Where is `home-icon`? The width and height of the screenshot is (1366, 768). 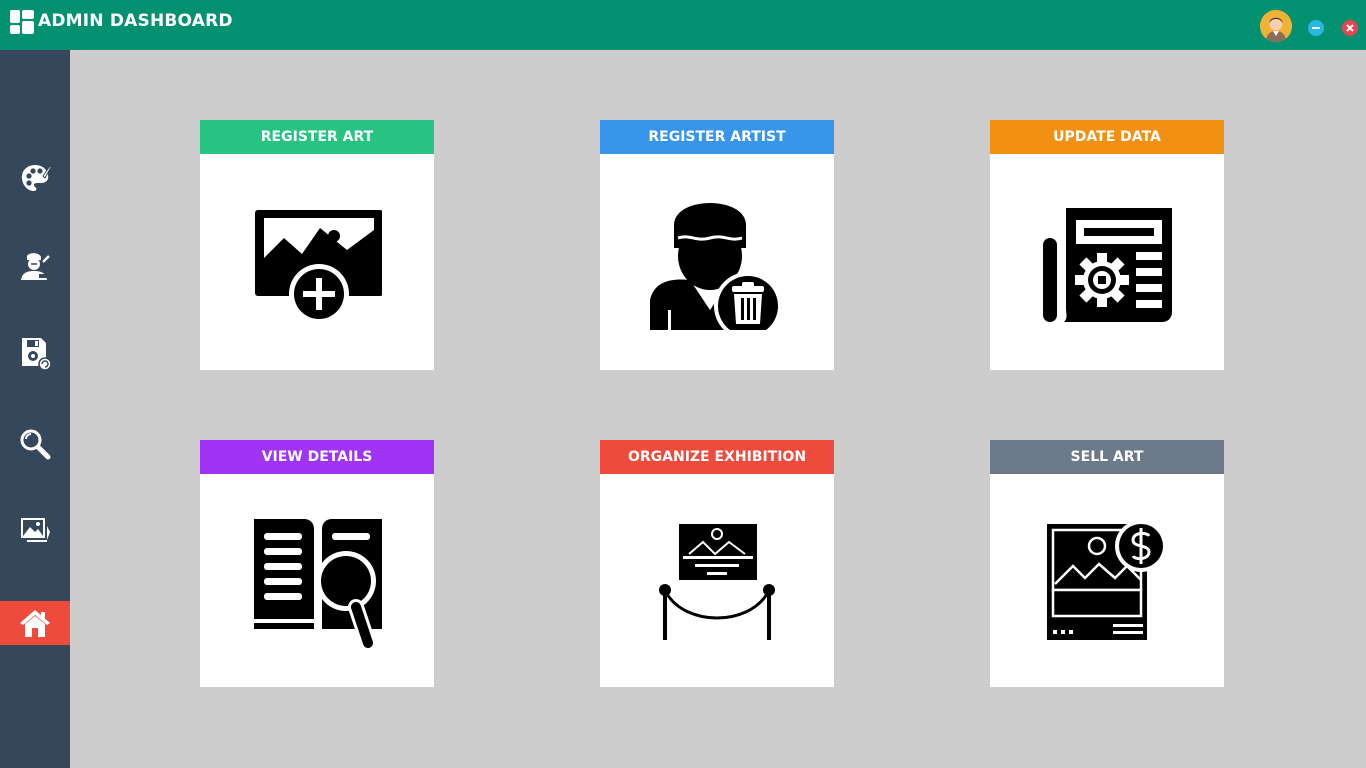
home-icon is located at coordinates (35, 623).